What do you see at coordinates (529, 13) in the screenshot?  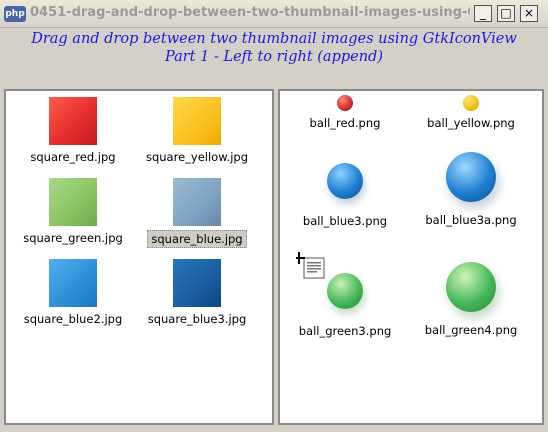 I see `close-button: ×` at bounding box center [529, 13].